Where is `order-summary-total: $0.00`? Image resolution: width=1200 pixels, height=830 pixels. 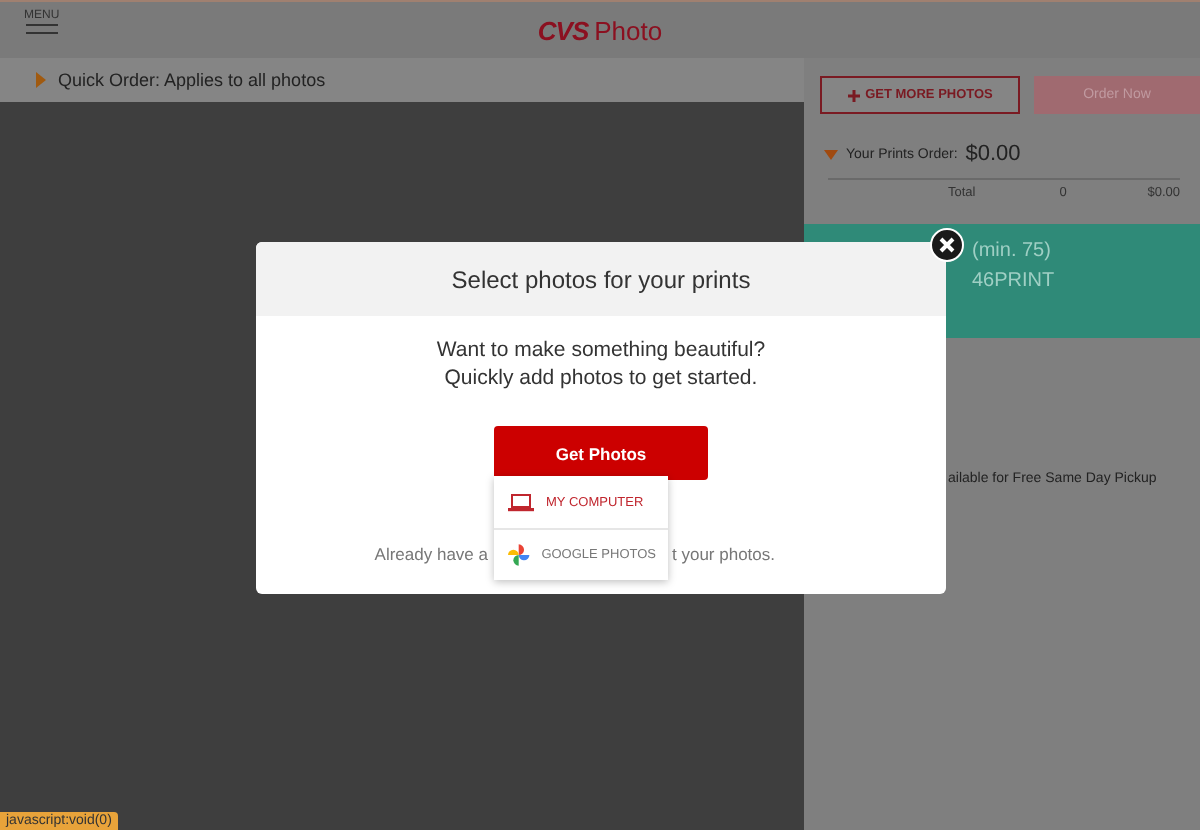
order-summary-total: $0.00 is located at coordinates (993, 154).